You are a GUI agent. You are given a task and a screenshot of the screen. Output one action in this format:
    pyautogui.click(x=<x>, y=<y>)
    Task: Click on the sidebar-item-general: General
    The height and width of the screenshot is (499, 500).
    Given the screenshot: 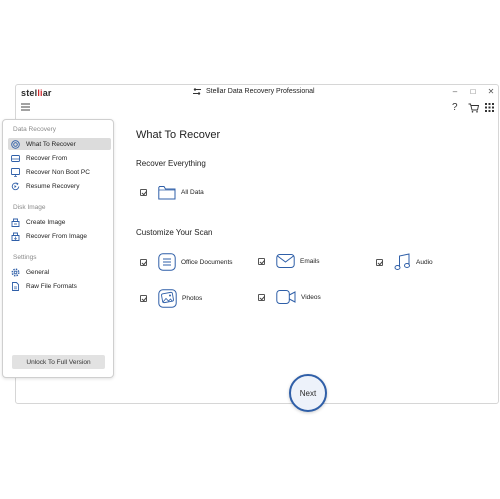 What is the action you would take?
    pyautogui.click(x=59, y=272)
    